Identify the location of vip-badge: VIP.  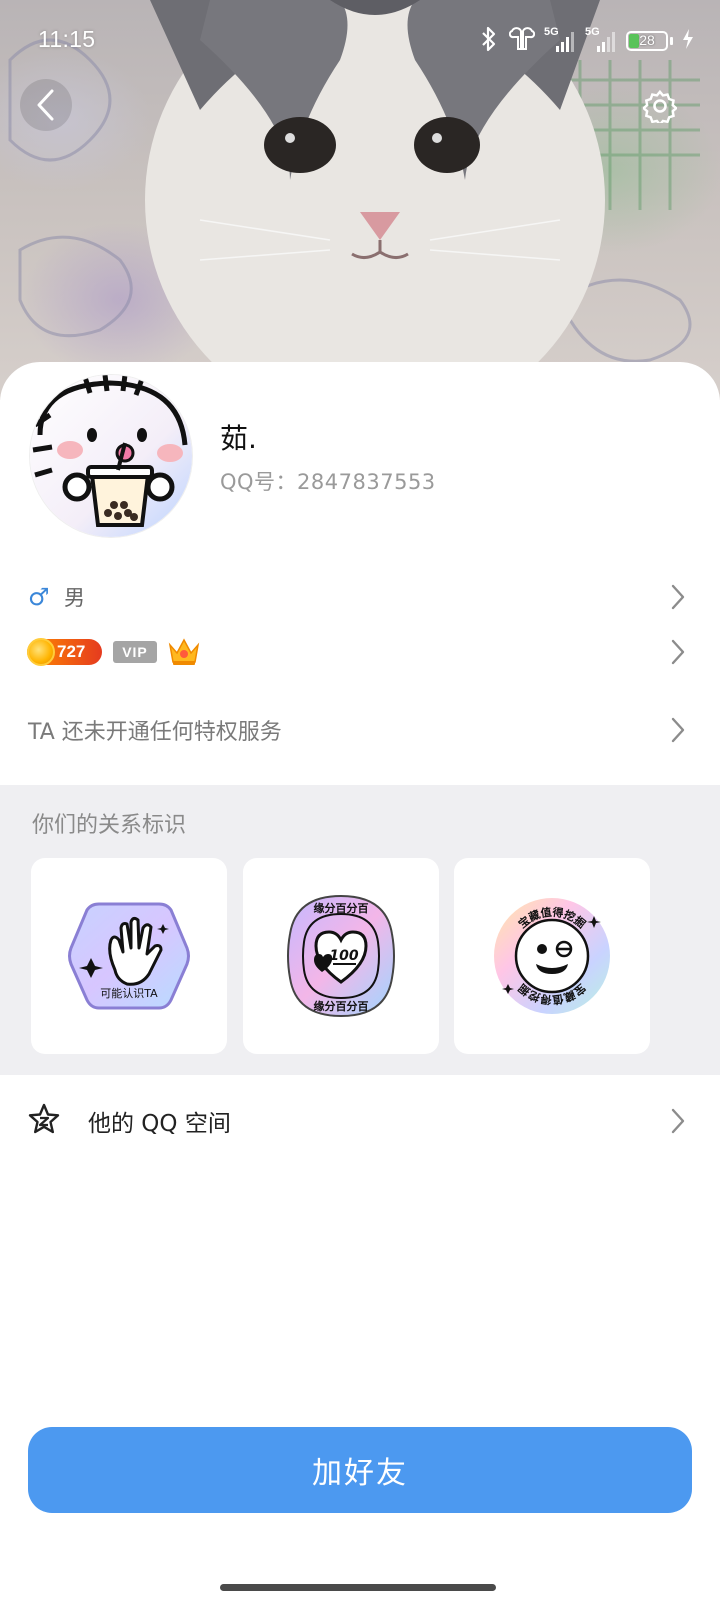
(135, 652).